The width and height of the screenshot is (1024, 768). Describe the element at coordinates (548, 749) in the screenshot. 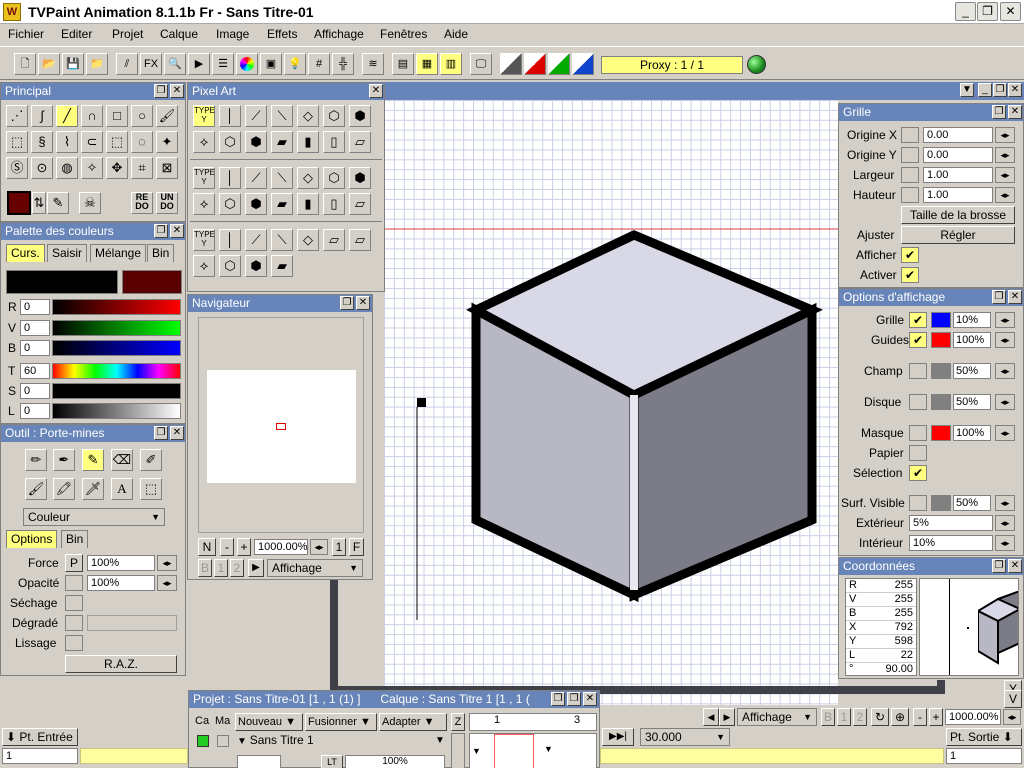

I see `frame-dropdown-icon: ▼` at that location.